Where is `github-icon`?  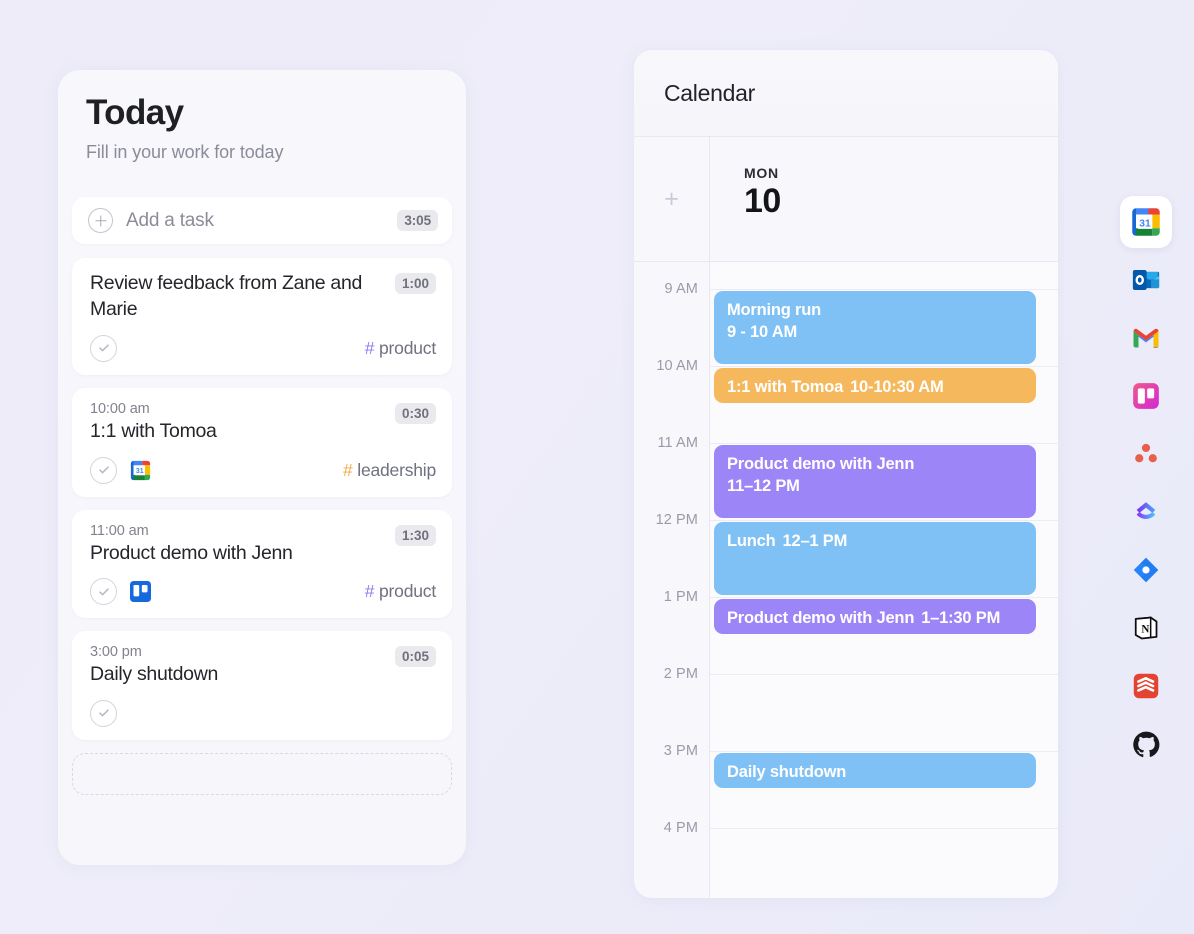
github-icon is located at coordinates (1145, 744).